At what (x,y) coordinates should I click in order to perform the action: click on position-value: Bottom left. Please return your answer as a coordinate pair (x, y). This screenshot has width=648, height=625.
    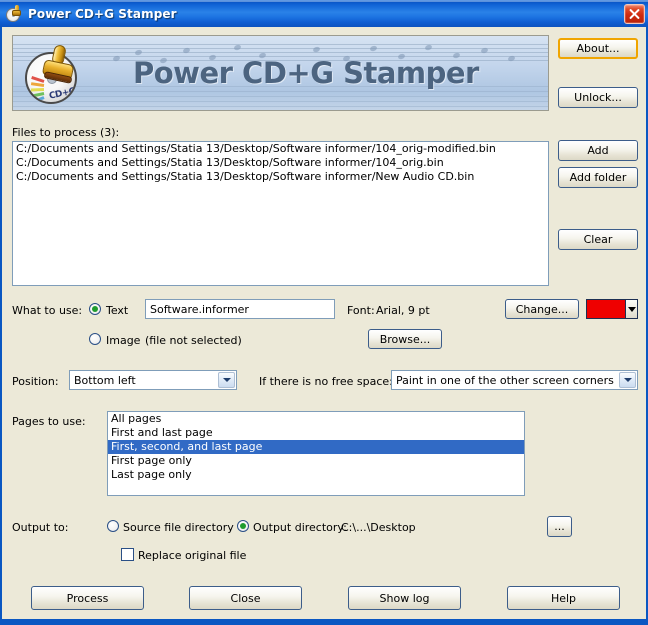
    Looking at the image, I should click on (105, 380).